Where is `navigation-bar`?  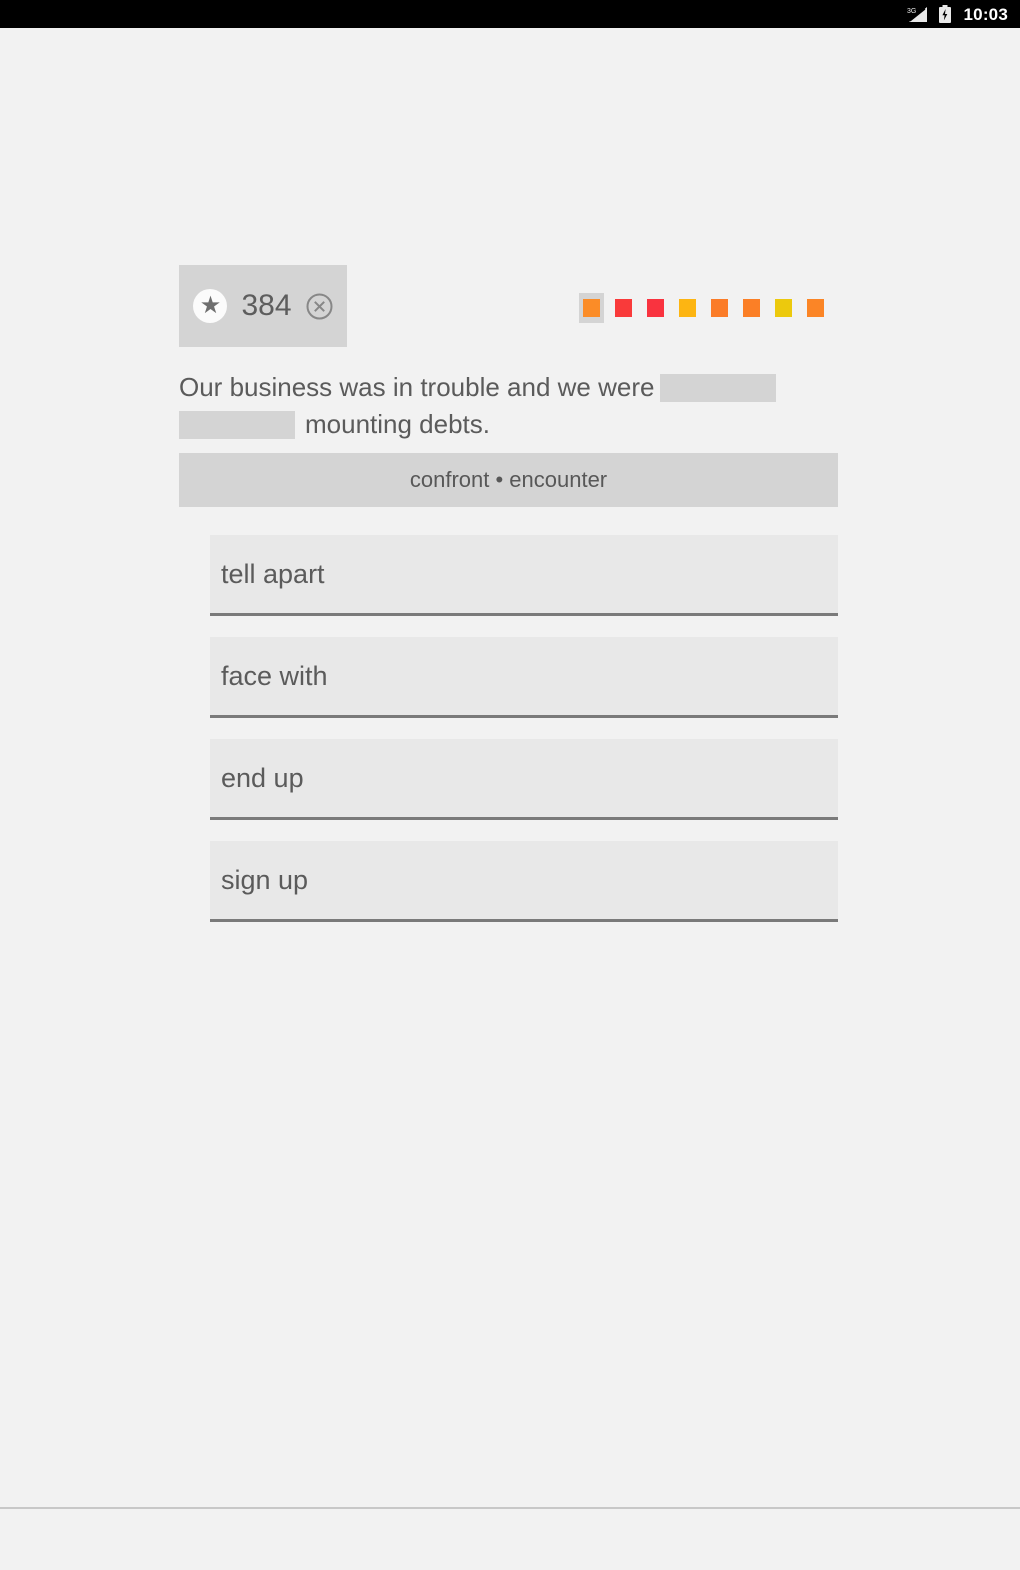
navigation-bar is located at coordinates (510, 1523).